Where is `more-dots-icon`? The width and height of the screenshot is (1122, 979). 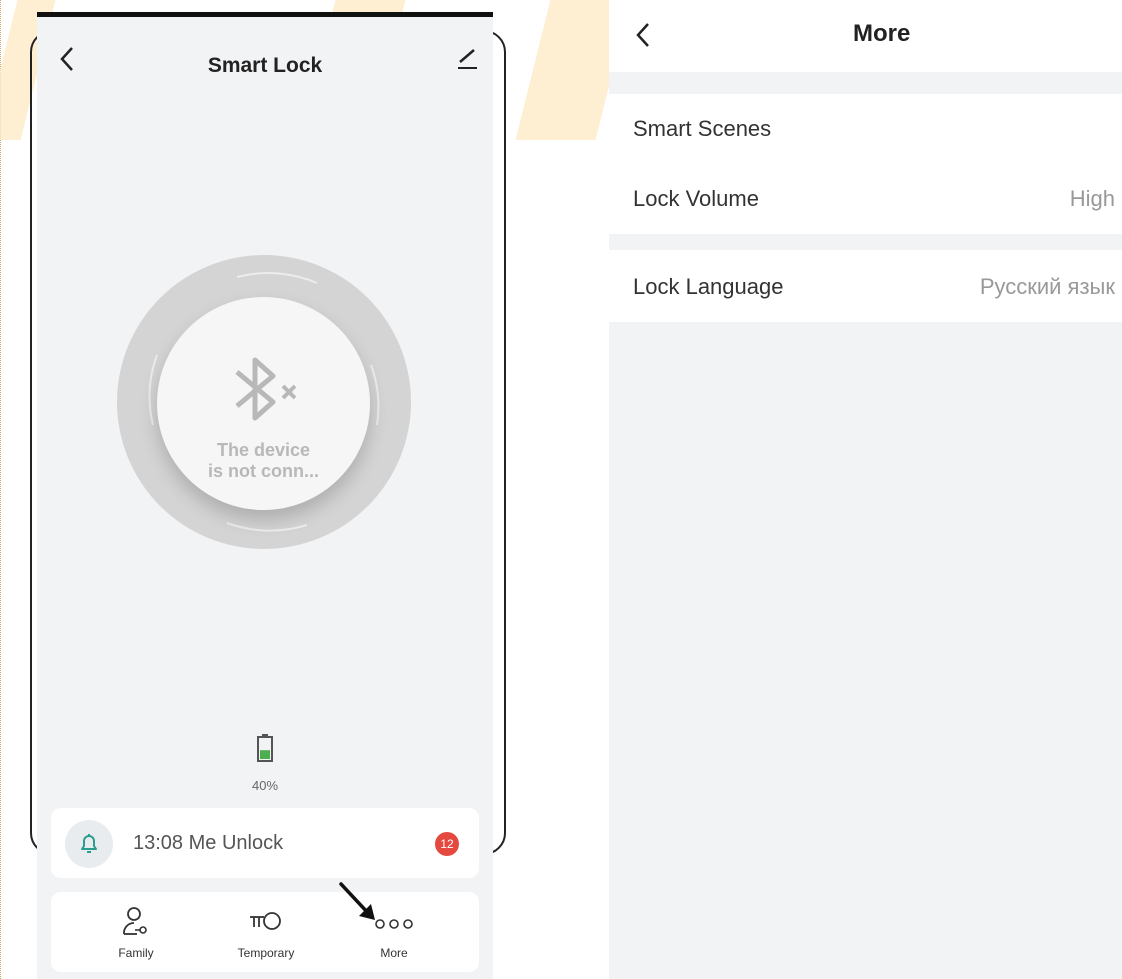 more-dots-icon is located at coordinates (394, 924).